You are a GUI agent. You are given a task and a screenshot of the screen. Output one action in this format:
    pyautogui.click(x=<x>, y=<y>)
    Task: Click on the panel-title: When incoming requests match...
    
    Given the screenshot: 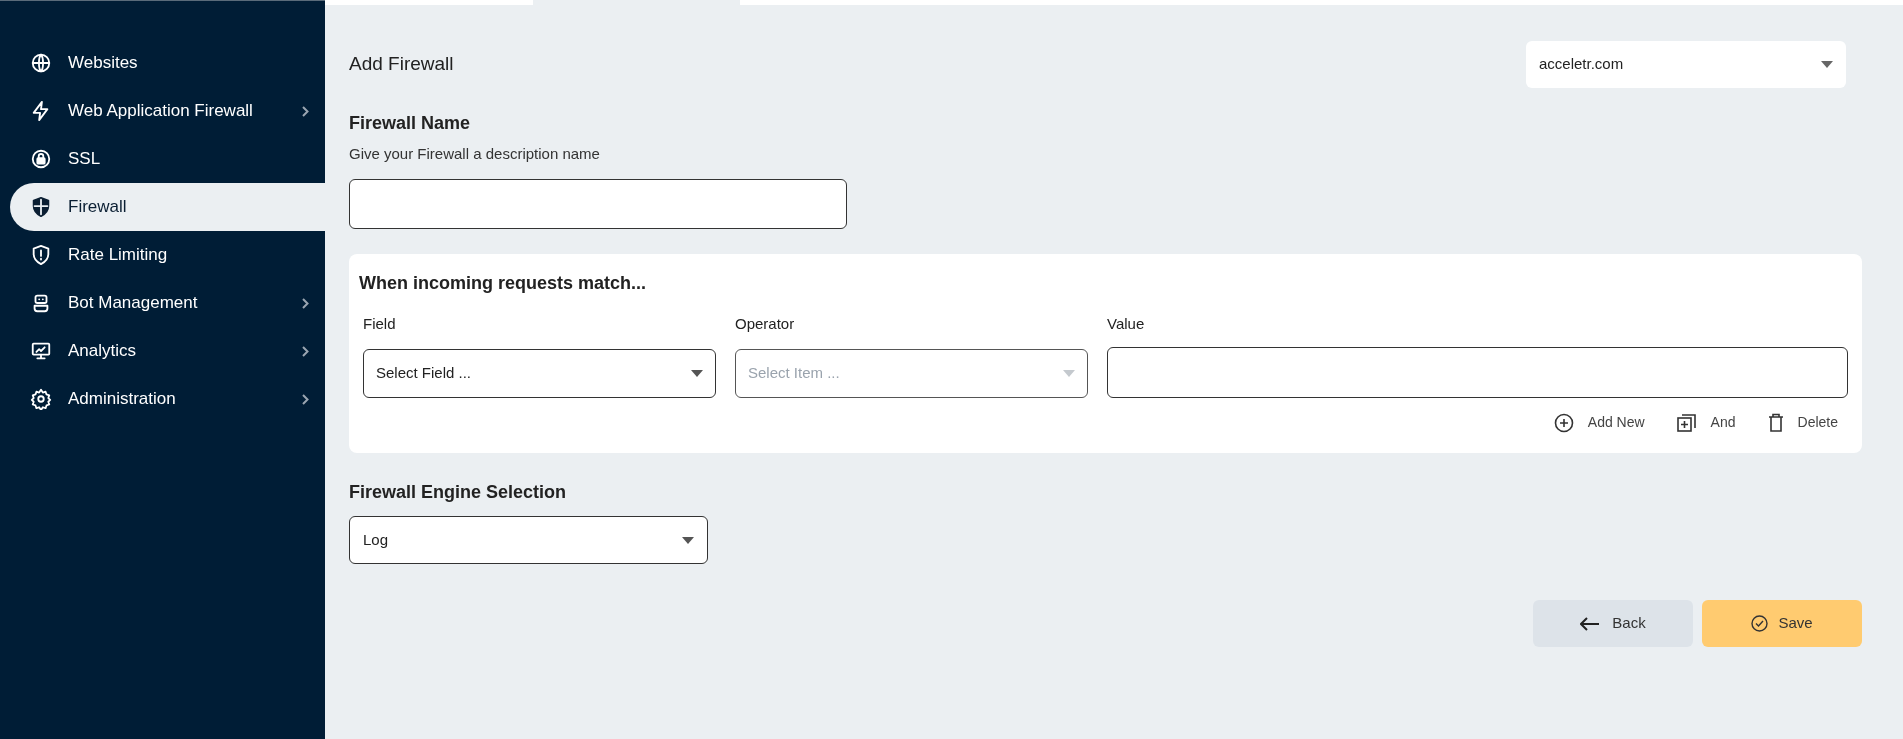 What is the action you would take?
    pyautogui.click(x=503, y=283)
    